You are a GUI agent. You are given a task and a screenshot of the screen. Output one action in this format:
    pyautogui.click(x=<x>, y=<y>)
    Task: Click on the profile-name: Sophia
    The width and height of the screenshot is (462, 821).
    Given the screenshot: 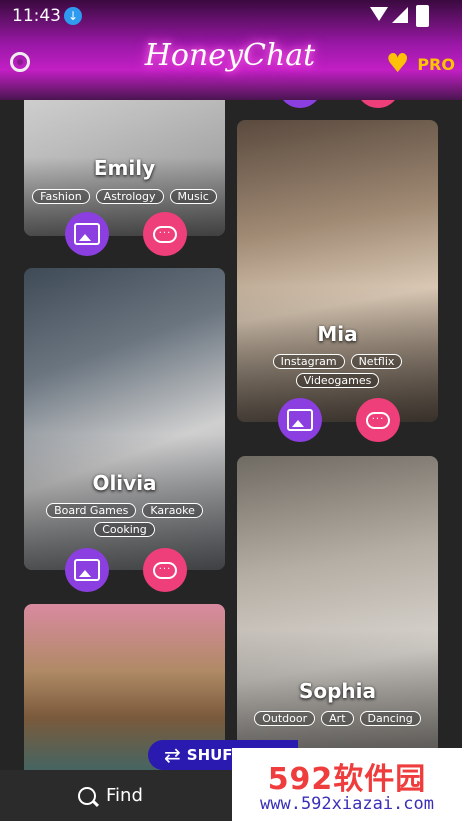 What is the action you would take?
    pyautogui.click(x=337, y=691)
    